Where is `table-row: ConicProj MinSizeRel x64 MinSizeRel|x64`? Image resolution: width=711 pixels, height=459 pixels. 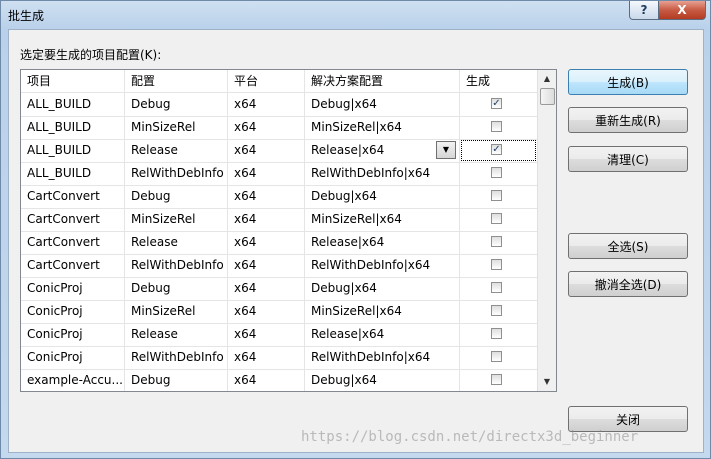
table-row: ConicProj MinSizeRel x64 MinSizeRel|x64 is located at coordinates (279, 312).